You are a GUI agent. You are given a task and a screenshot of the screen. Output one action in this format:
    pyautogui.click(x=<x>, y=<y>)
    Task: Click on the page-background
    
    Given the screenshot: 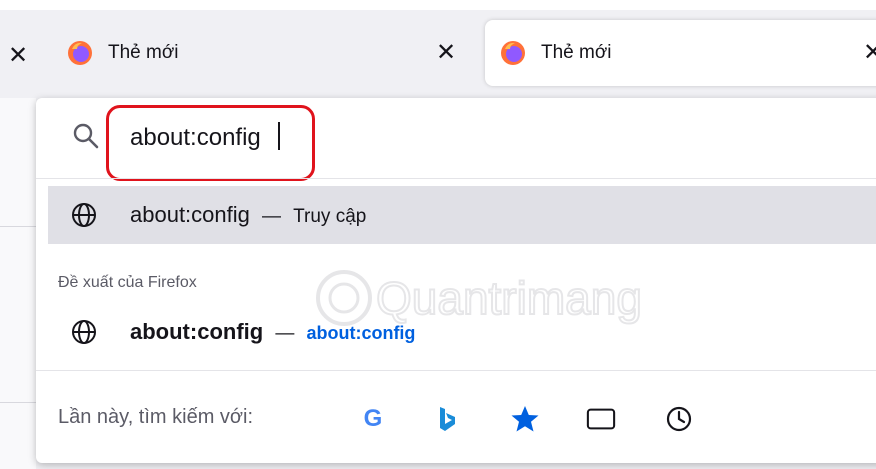 What is the action you would take?
    pyautogui.click(x=18, y=283)
    